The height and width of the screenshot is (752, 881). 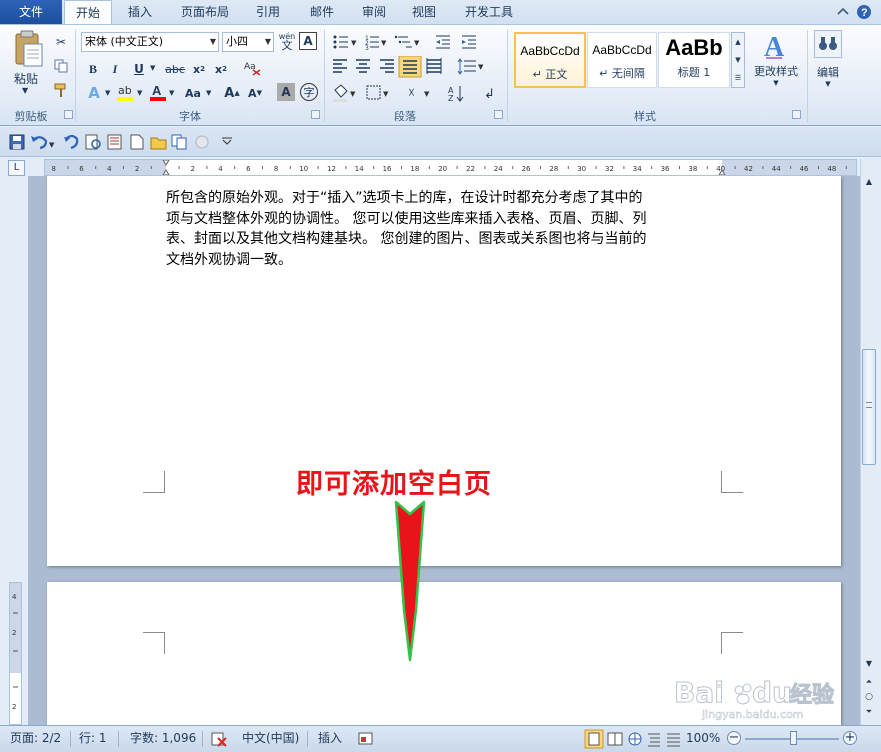 I want to click on format-painter-icon, so click(x=61, y=90).